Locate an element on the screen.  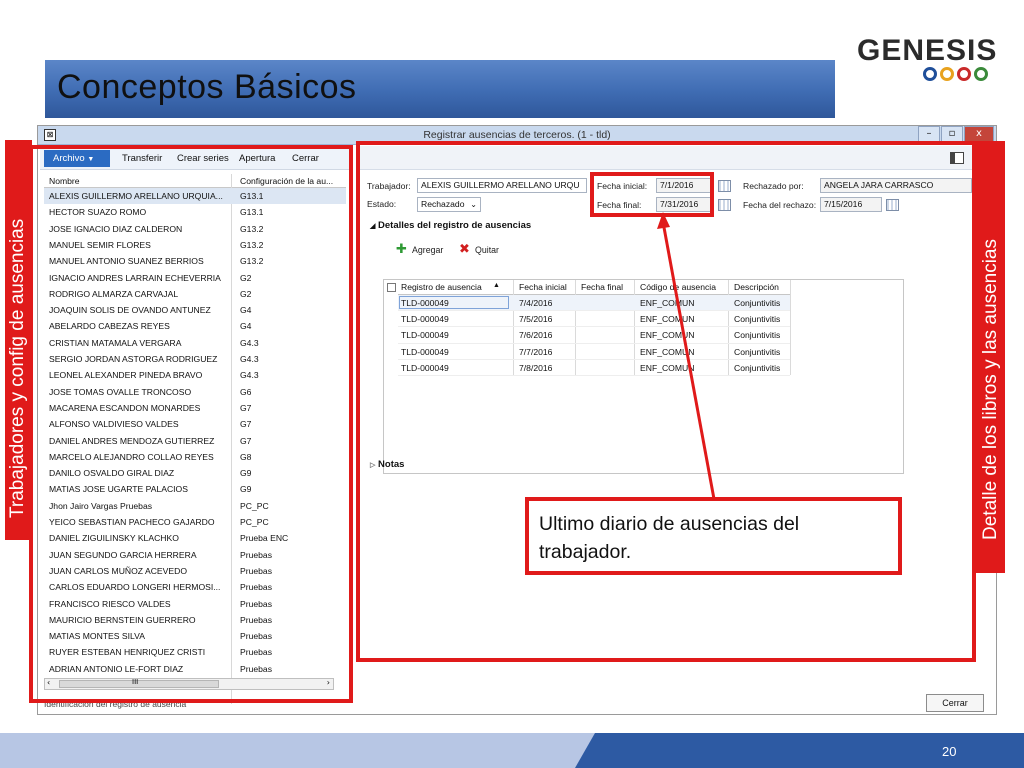
genesis-logo: GENESIS is located at coordinates (926, 59).